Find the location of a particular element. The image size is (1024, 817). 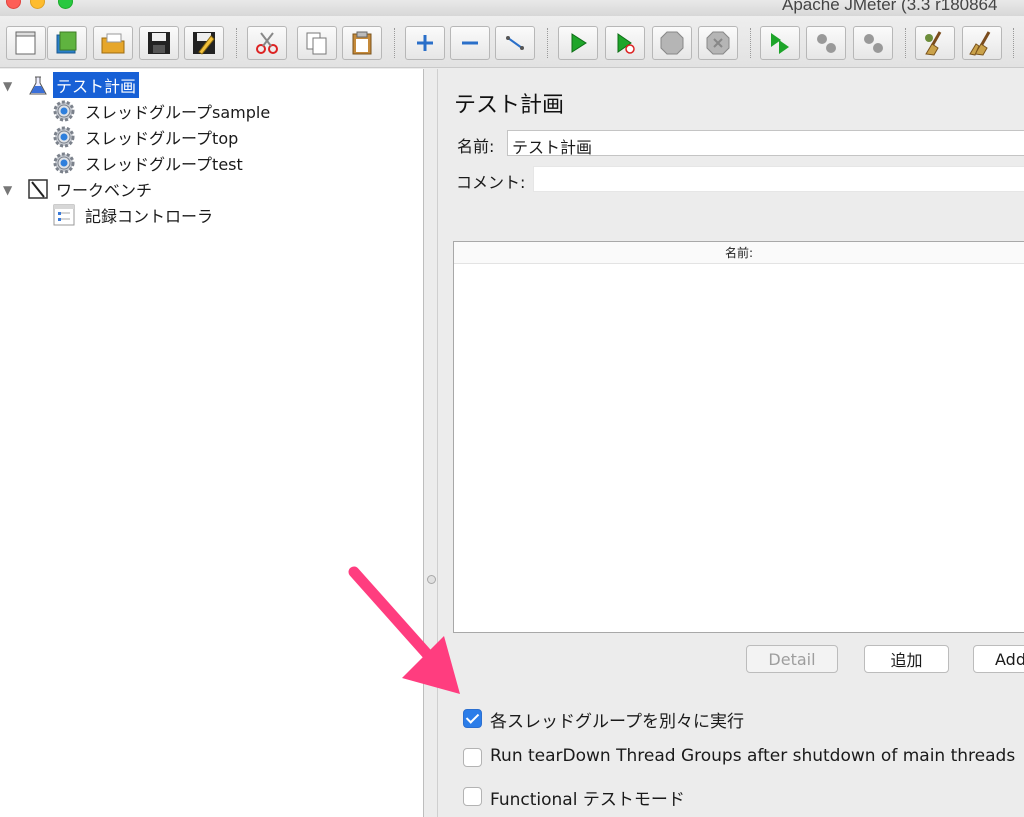

new-icon is located at coordinates (25, 43).